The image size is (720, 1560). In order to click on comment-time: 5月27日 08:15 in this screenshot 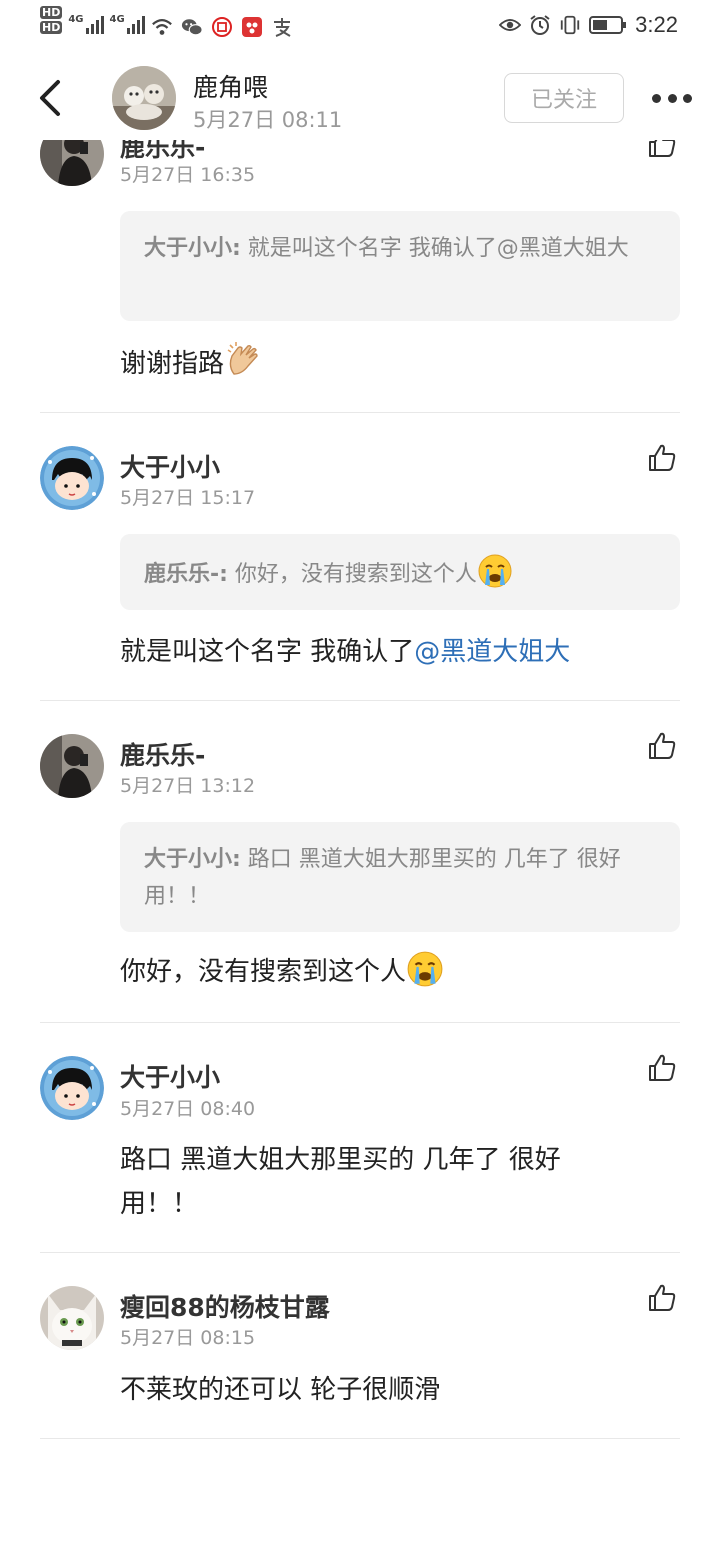, I will do `click(188, 1338)`.